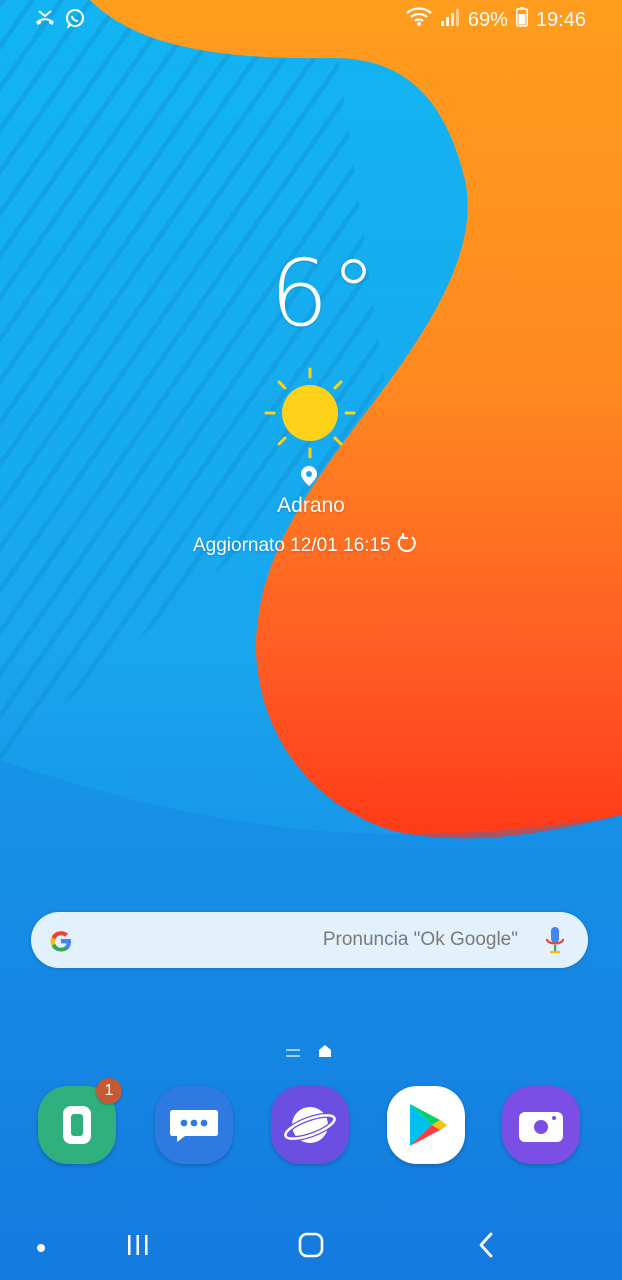 Image resolution: width=622 pixels, height=1280 pixels. I want to click on status-bar: 69% 19:46, so click(311, 20).